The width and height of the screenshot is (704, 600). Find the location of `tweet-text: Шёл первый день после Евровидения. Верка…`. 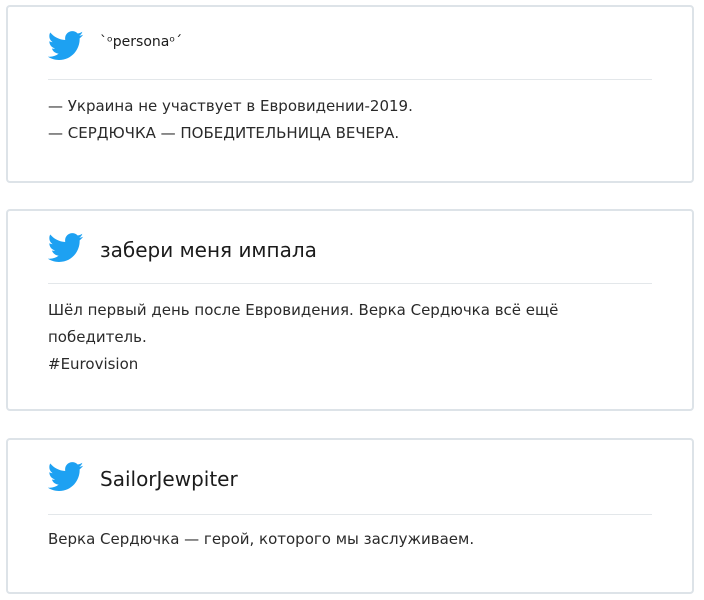

tweet-text: Шёл первый день после Евровидения. Верка… is located at coordinates (303, 337).